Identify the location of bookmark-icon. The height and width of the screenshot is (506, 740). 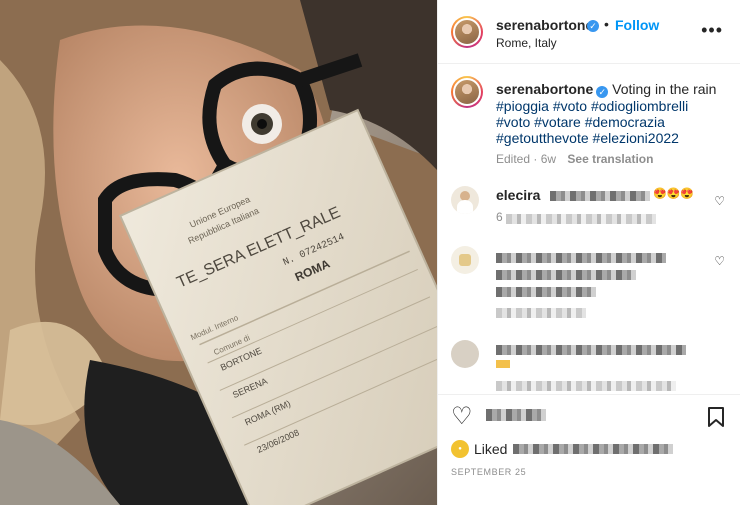
(716, 417).